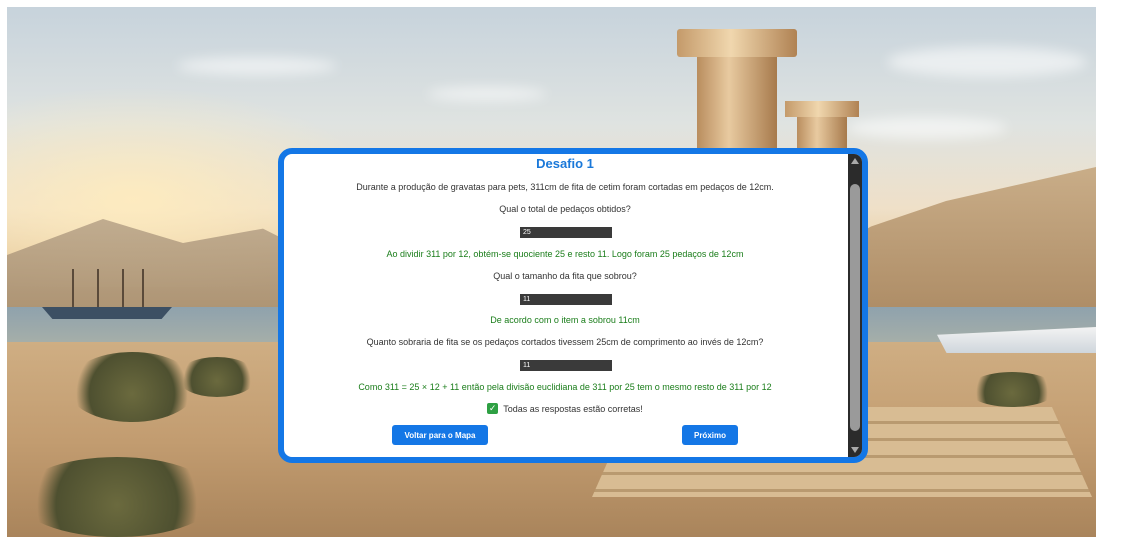 The height and width of the screenshot is (537, 1125). Describe the element at coordinates (493, 408) in the screenshot. I see `check-icon: ✓` at that location.